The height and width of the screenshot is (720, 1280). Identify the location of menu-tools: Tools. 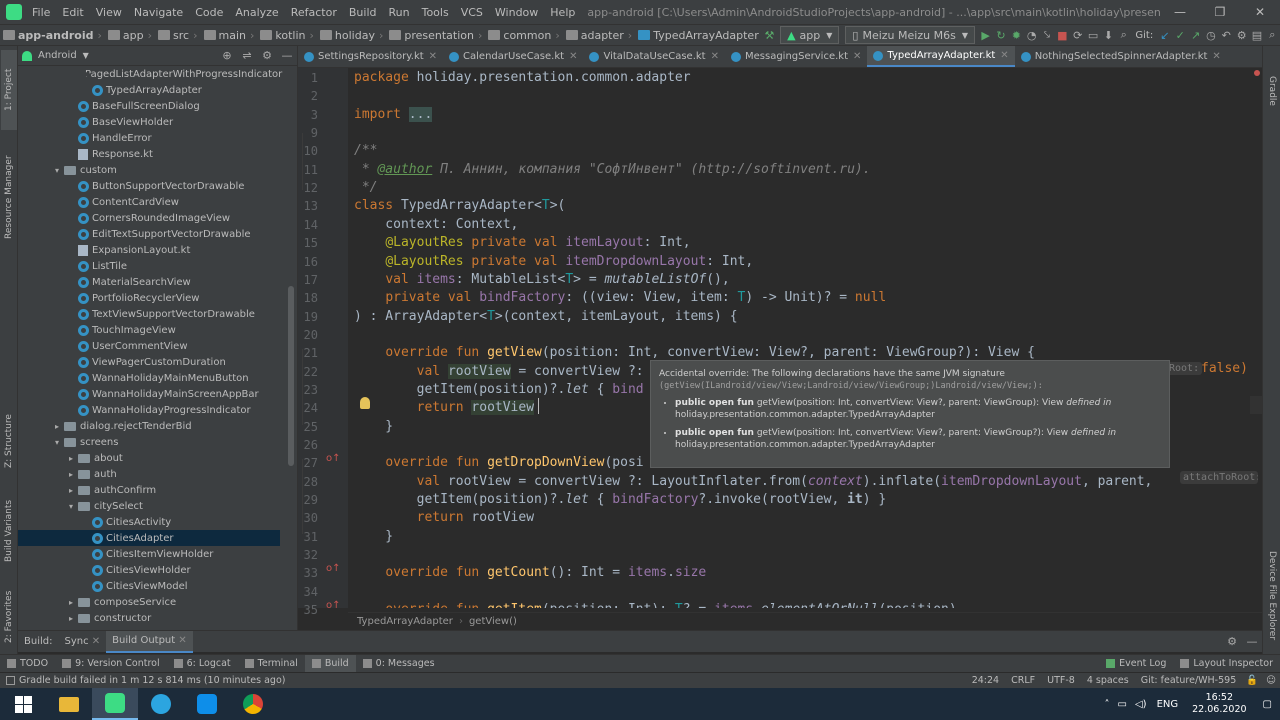
(435, 12).